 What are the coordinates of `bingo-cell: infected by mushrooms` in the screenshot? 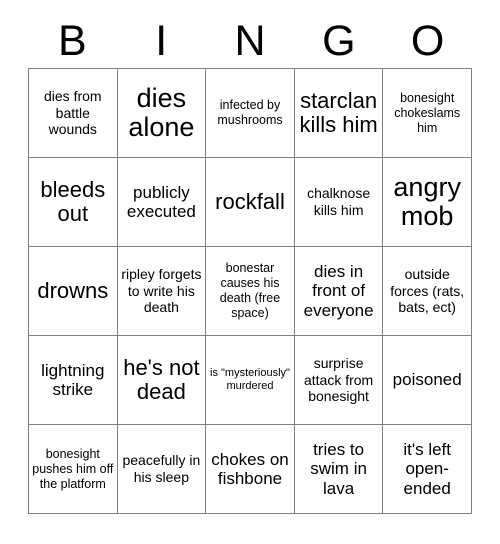 It's located at (250, 113).